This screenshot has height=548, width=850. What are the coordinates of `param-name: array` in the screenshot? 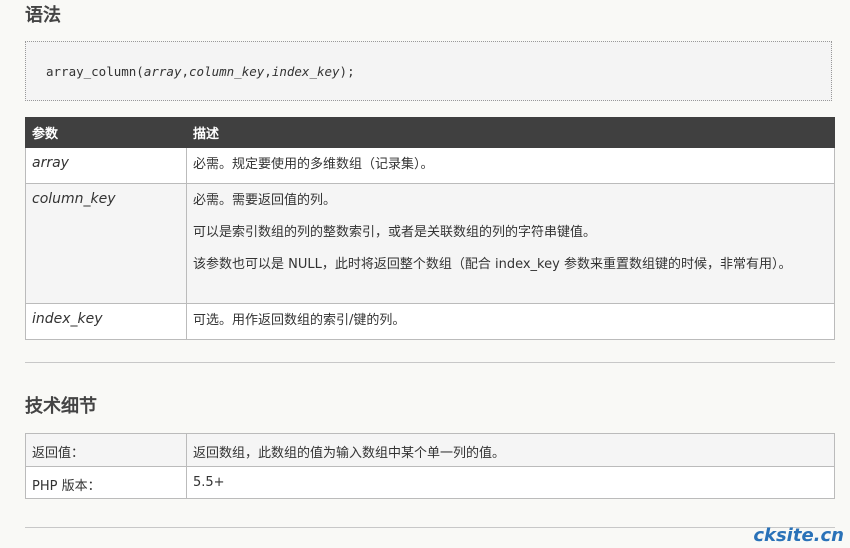 It's located at (106, 165).